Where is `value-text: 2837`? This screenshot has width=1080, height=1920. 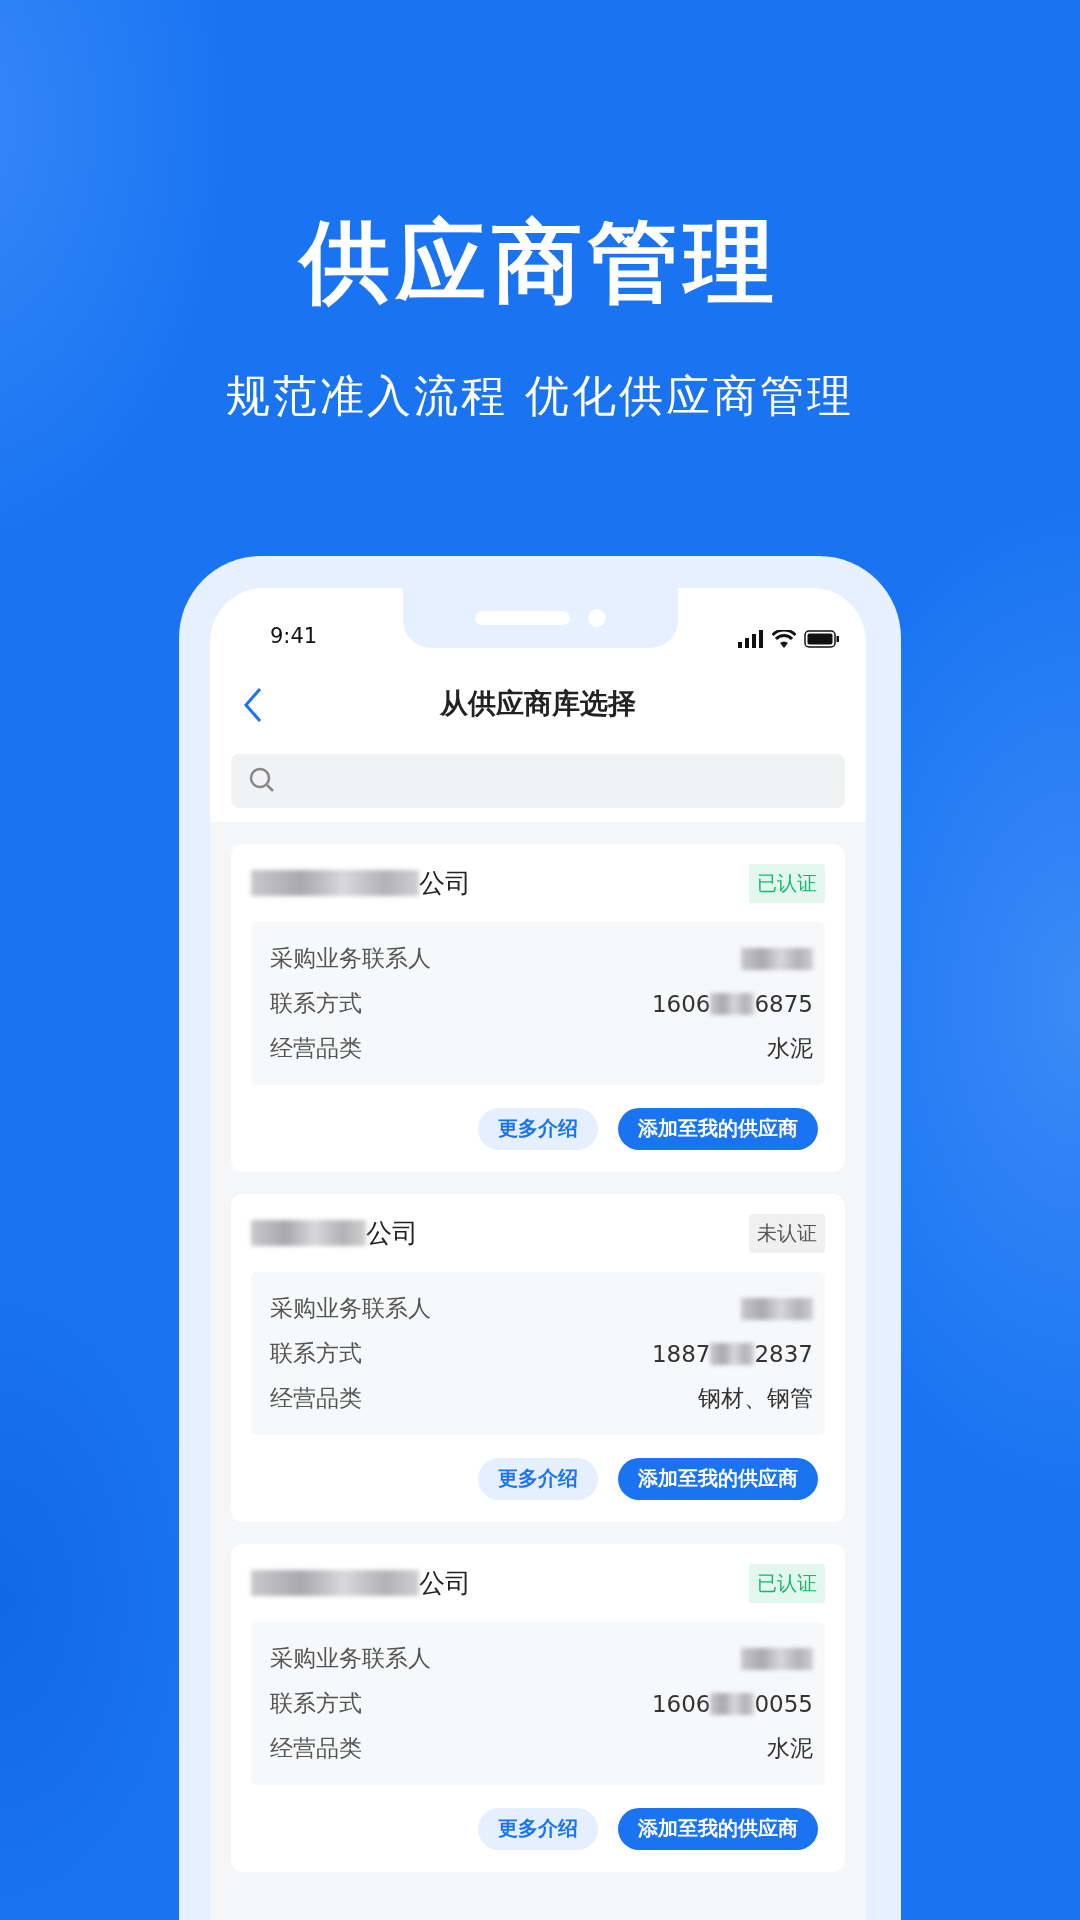
value-text: 2837 is located at coordinates (783, 1353).